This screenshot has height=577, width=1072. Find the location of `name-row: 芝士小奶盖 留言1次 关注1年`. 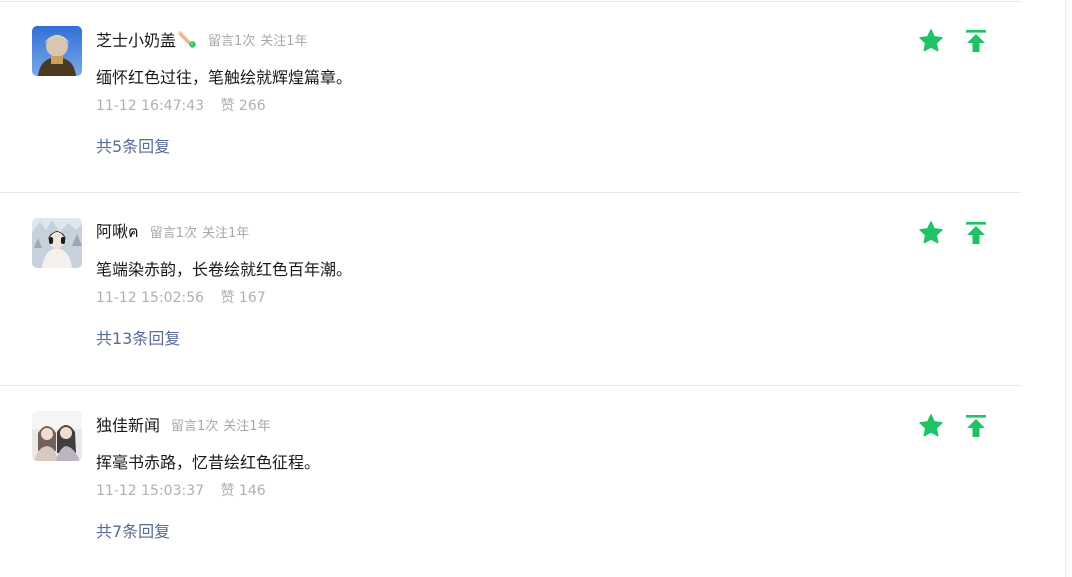

name-row: 芝士小奶盖 留言1次 关注1年 is located at coordinates (202, 39).